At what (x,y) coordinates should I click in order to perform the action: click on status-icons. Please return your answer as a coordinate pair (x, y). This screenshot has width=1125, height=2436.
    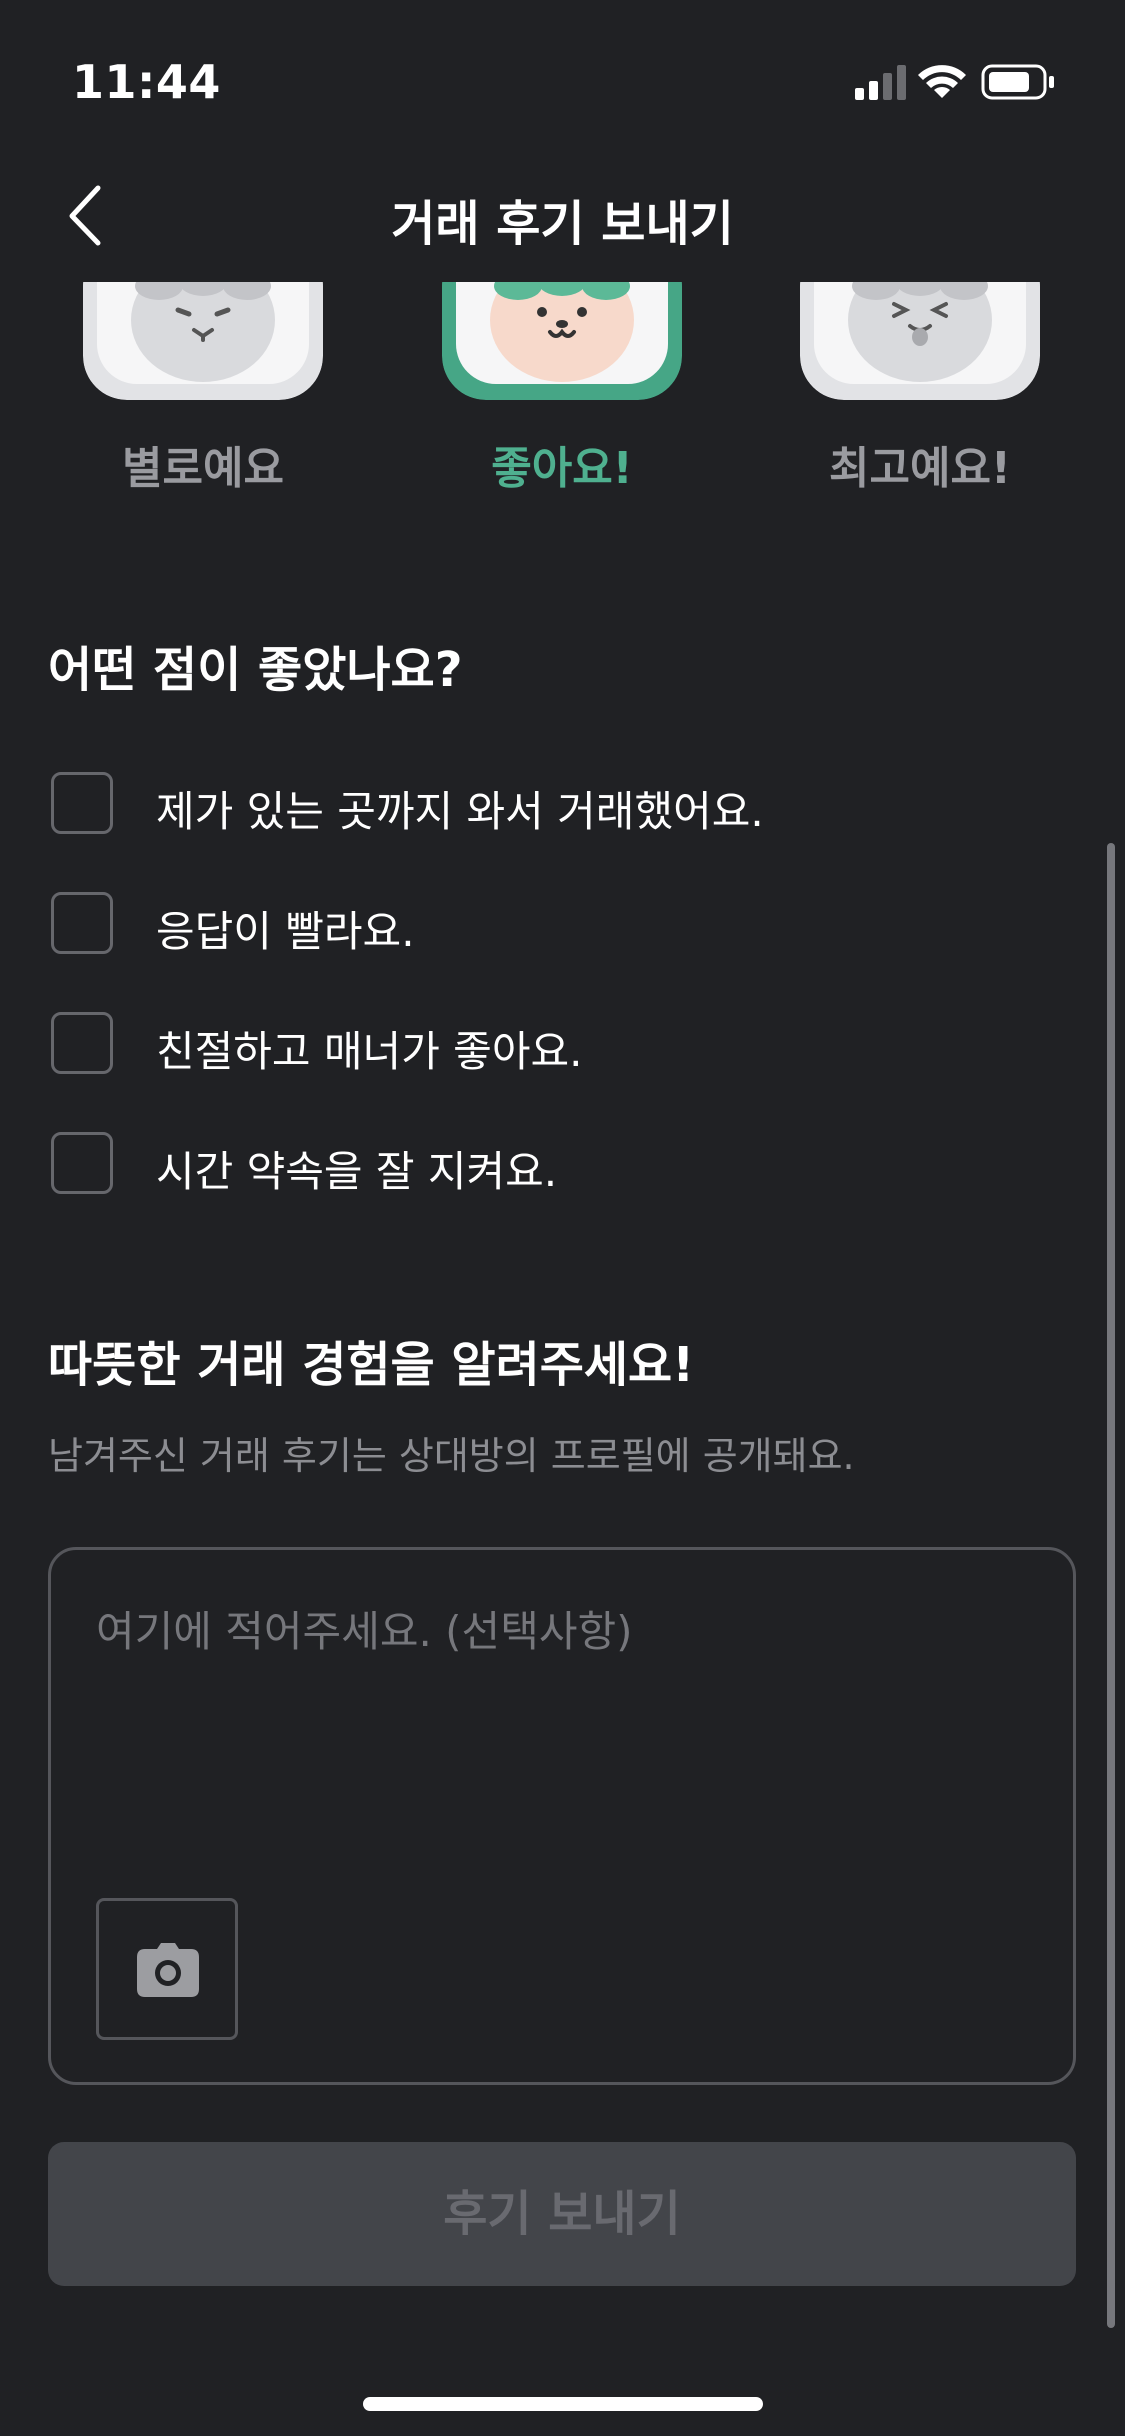
    Looking at the image, I should click on (960, 82).